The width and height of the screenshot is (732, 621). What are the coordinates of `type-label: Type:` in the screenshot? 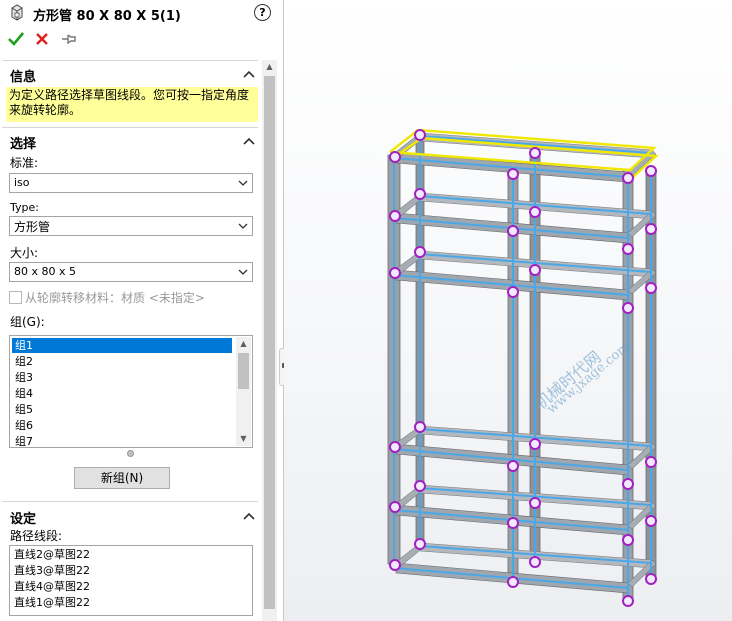 It's located at (24, 207).